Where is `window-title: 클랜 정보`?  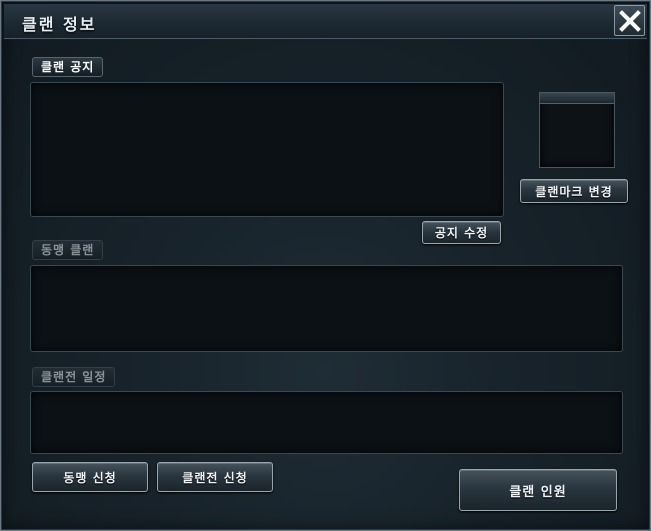 window-title: 클랜 정보 is located at coordinates (59, 24).